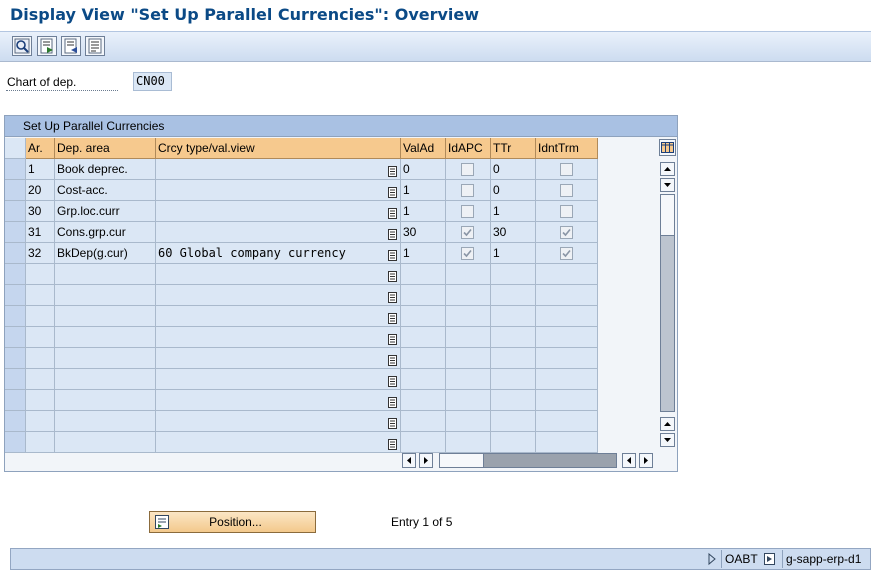 The image size is (871, 575). I want to click on cell-dep-area: Book deprec., so click(105, 169).